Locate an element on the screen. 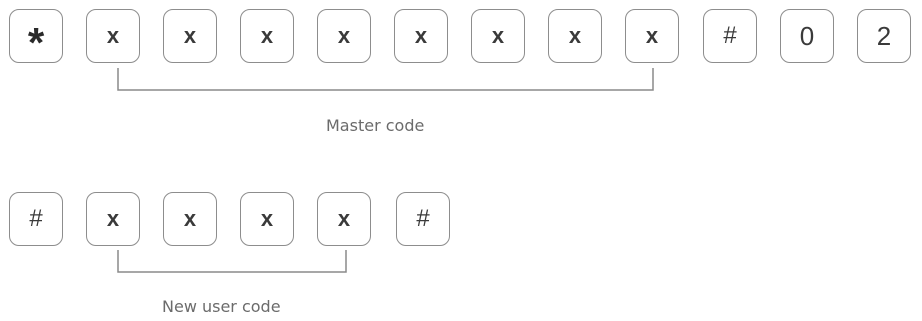 This screenshot has width=922, height=321. user-code-bracket is located at coordinates (232, 261).